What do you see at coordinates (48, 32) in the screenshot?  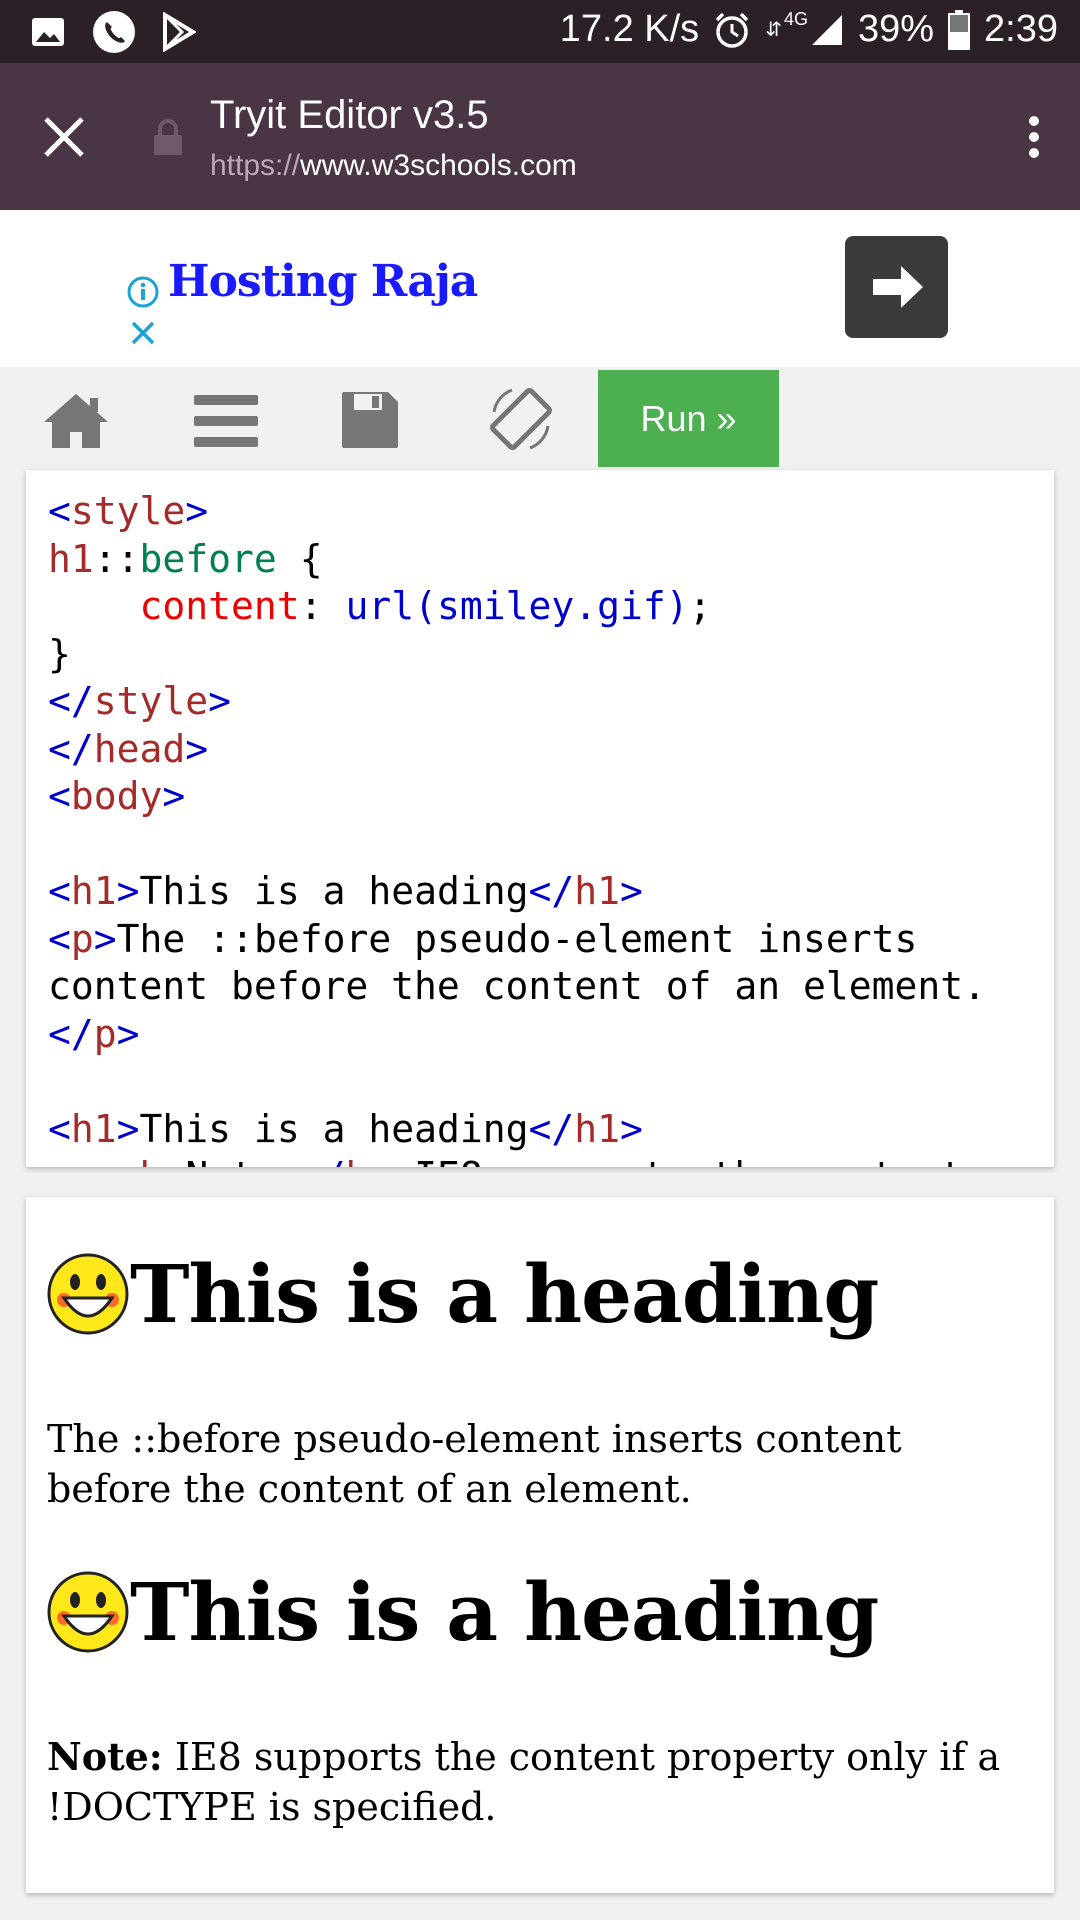 I see `gallery-icon` at bounding box center [48, 32].